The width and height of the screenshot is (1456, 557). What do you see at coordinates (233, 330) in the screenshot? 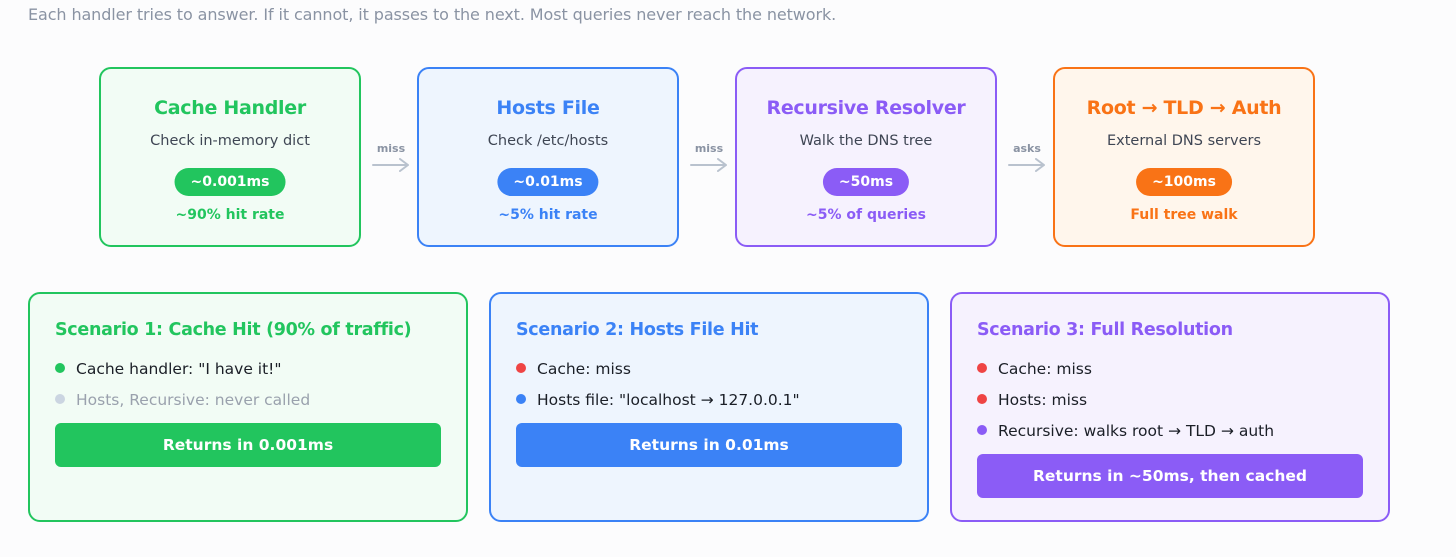
I see `scenario-title: Scenario 1: Cache Hit (90% of traffic)` at bounding box center [233, 330].